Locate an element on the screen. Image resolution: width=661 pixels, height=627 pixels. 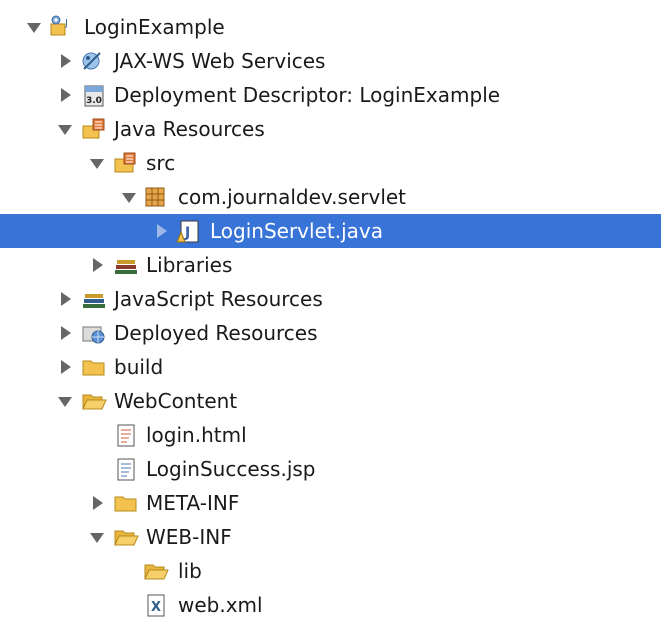
java-resources-icon is located at coordinates (93, 128).